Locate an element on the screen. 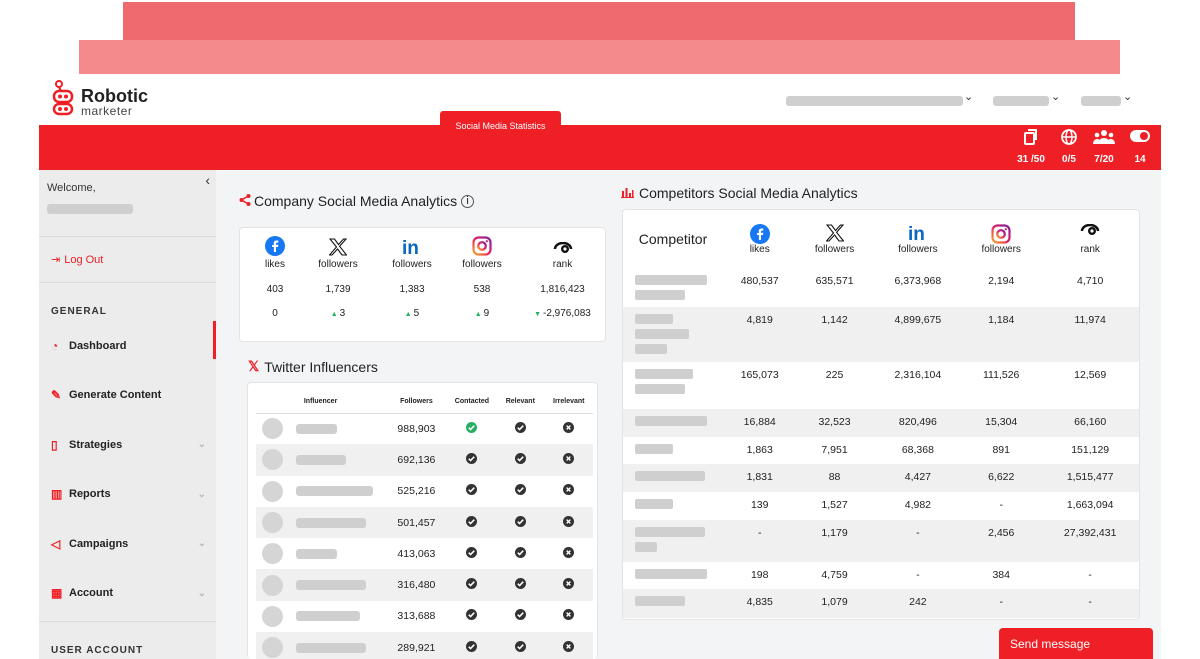  table-row: 289,921 is located at coordinates (424, 645).